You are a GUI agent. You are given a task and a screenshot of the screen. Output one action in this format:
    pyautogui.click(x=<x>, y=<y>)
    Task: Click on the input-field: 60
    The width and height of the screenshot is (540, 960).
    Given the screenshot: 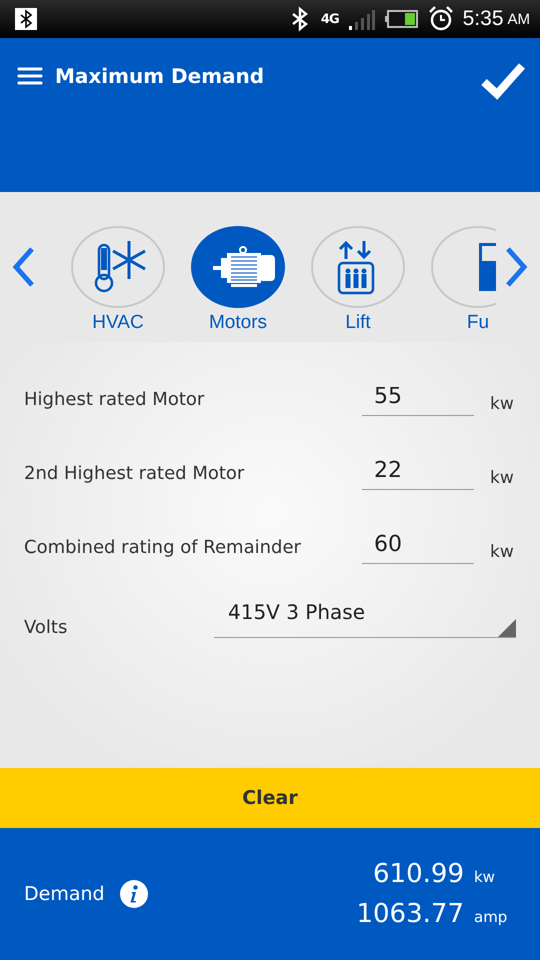 What is the action you would take?
    pyautogui.click(x=418, y=545)
    